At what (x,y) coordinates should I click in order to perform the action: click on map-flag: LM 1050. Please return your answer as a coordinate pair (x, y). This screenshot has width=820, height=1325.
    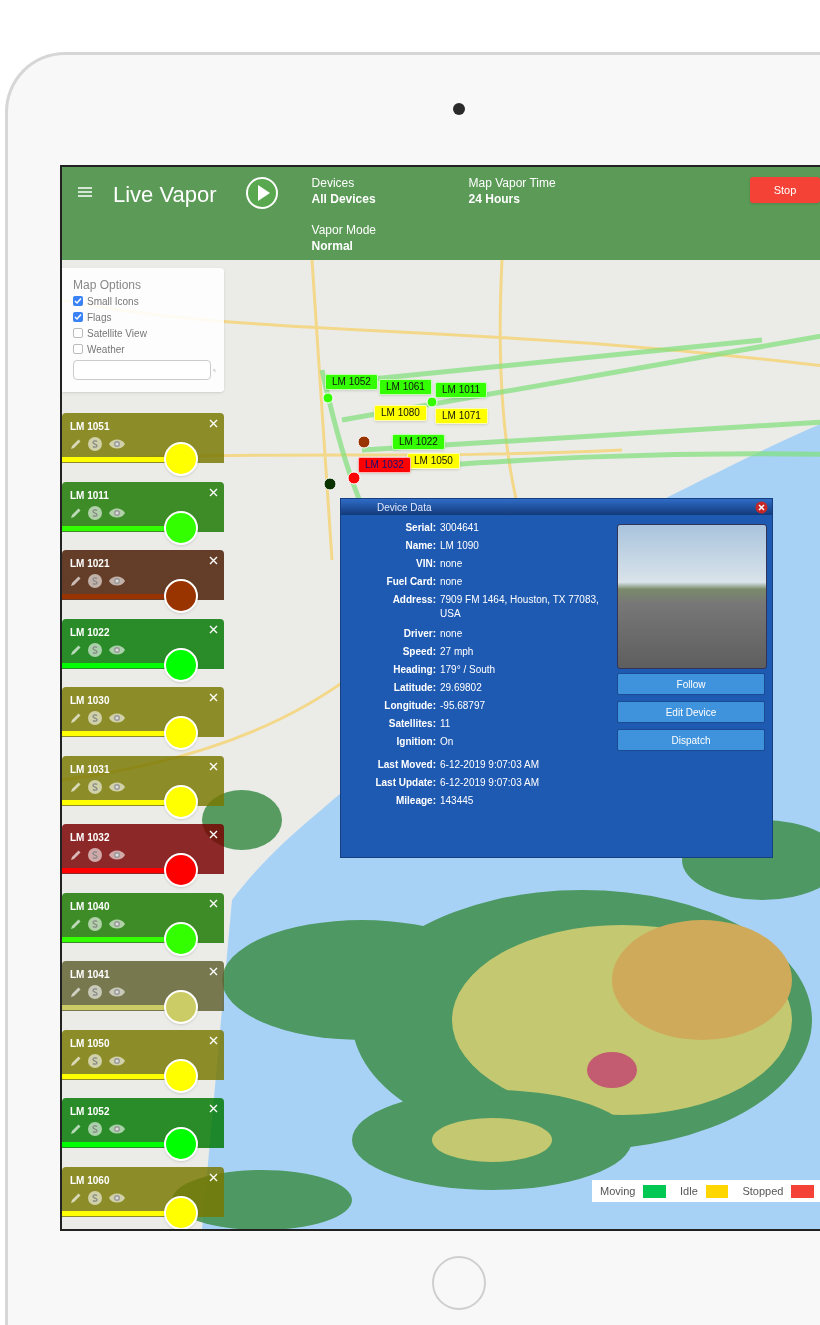
    Looking at the image, I should click on (433, 461).